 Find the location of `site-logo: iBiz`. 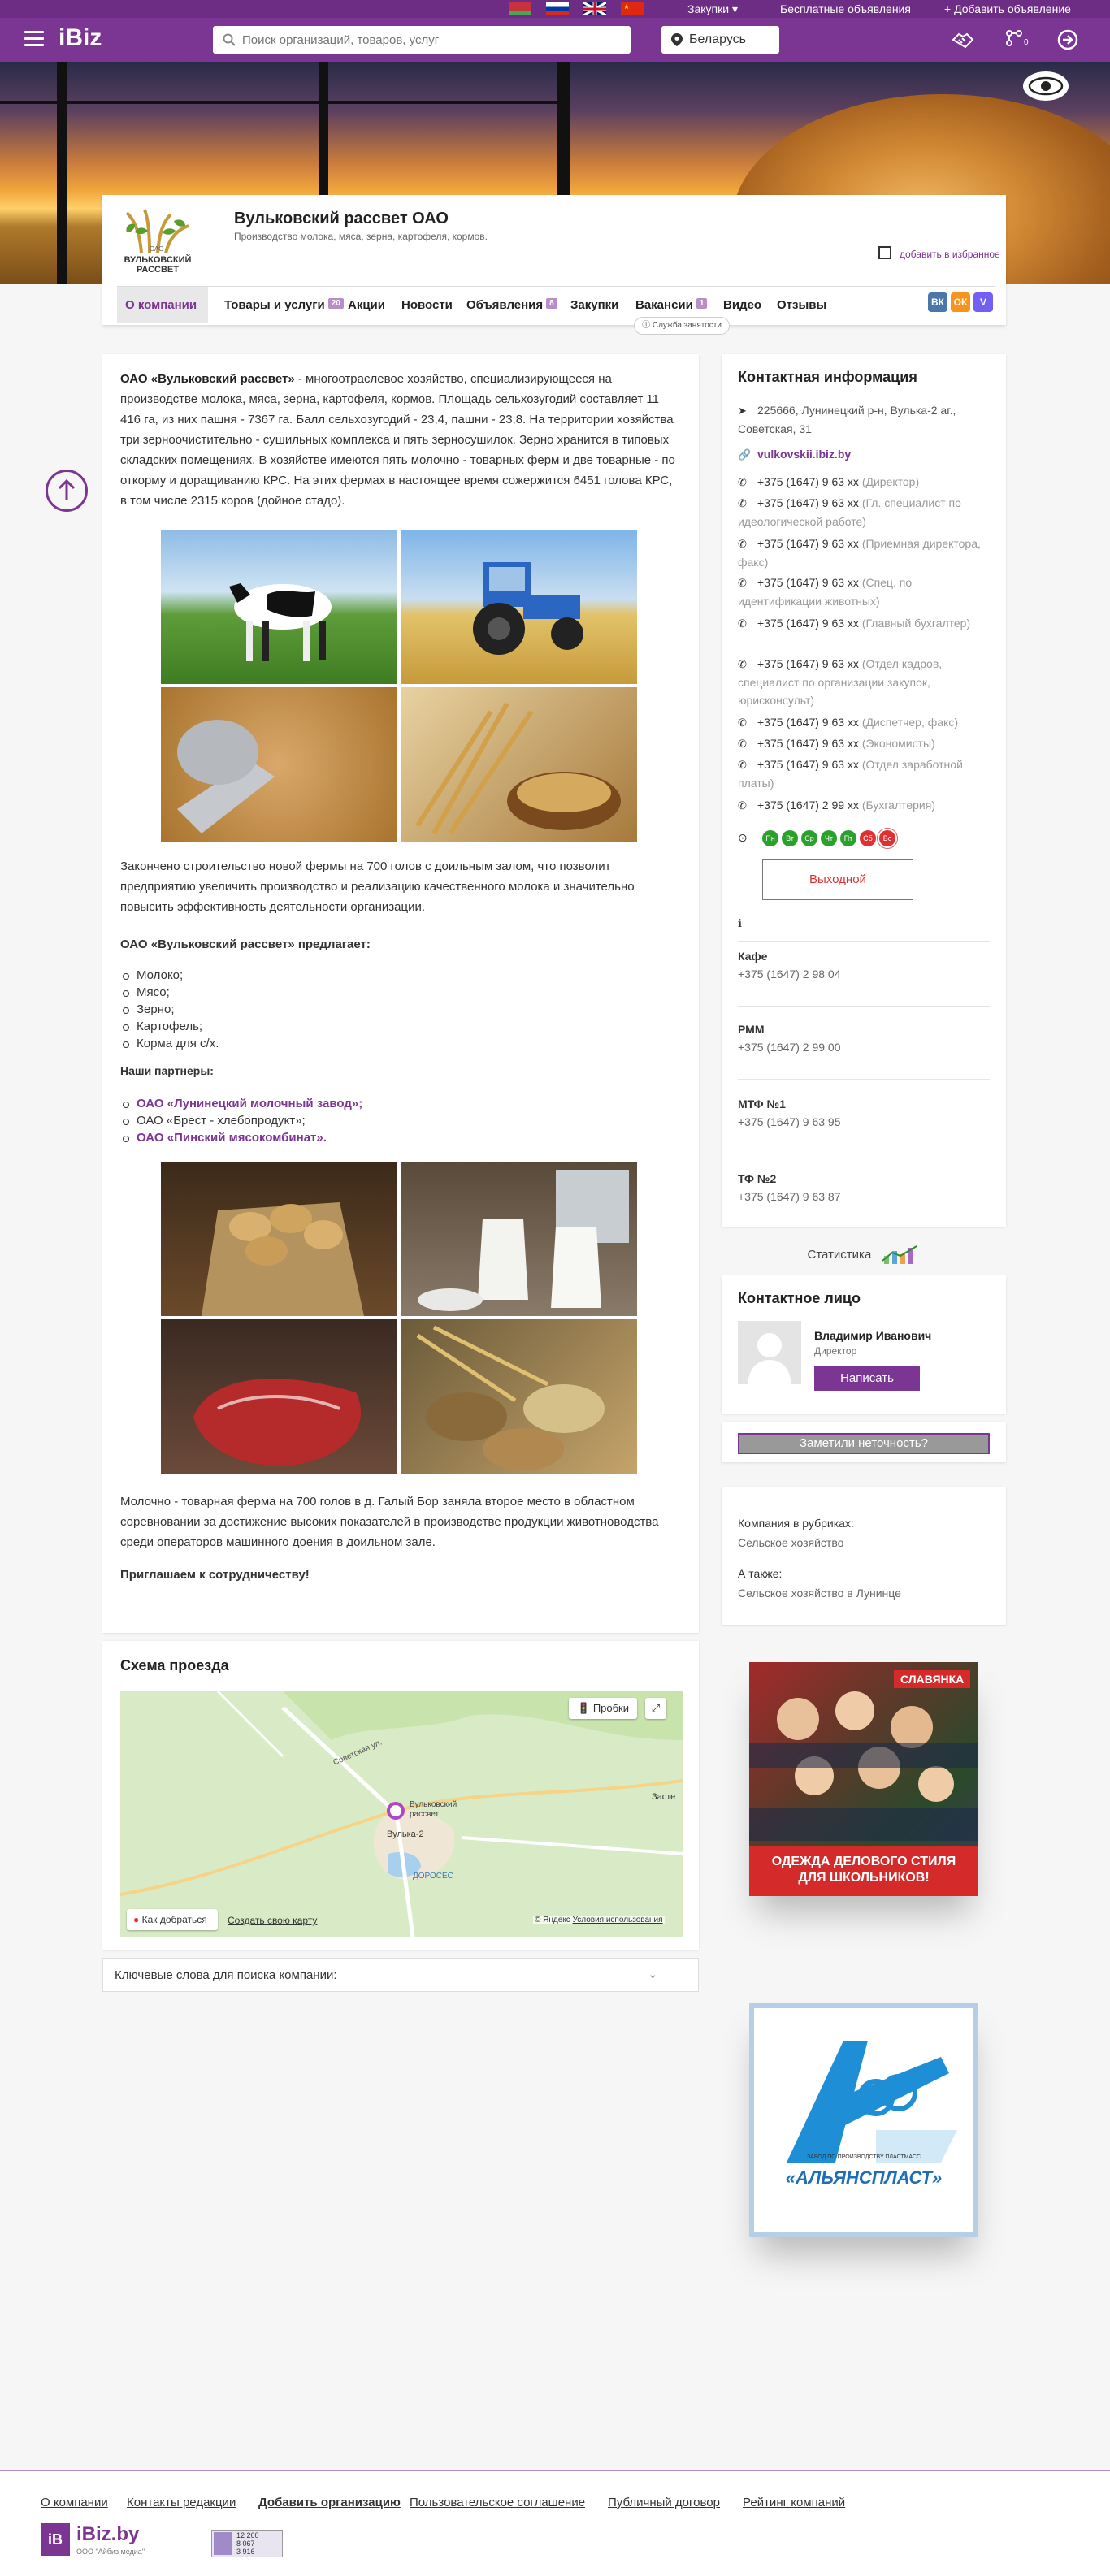

site-logo: iBiz is located at coordinates (80, 38).